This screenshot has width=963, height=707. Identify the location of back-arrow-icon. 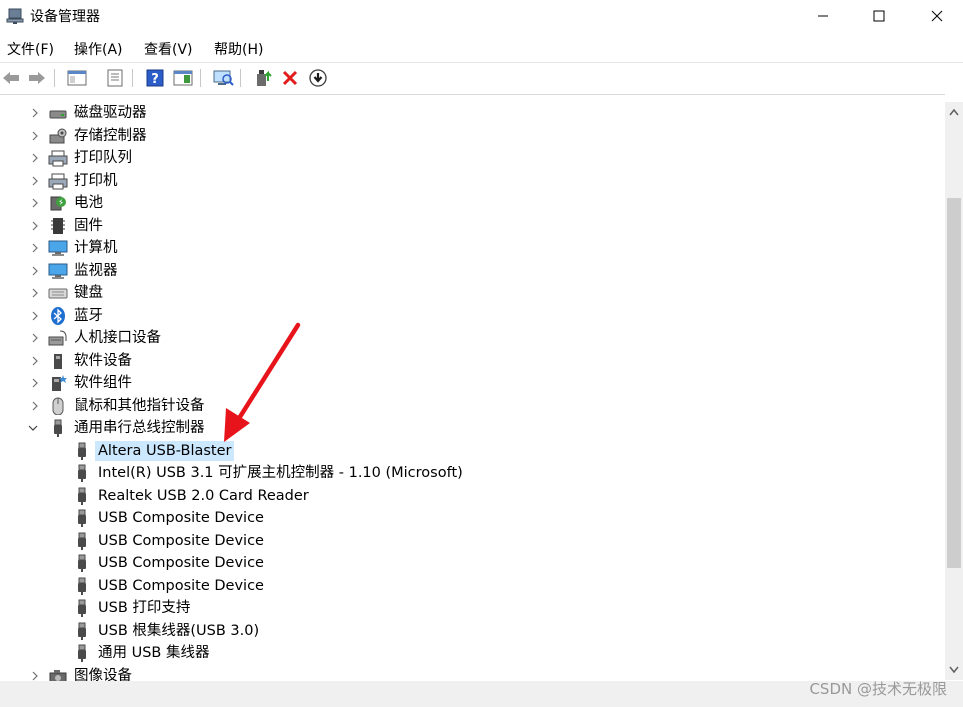
(11, 78).